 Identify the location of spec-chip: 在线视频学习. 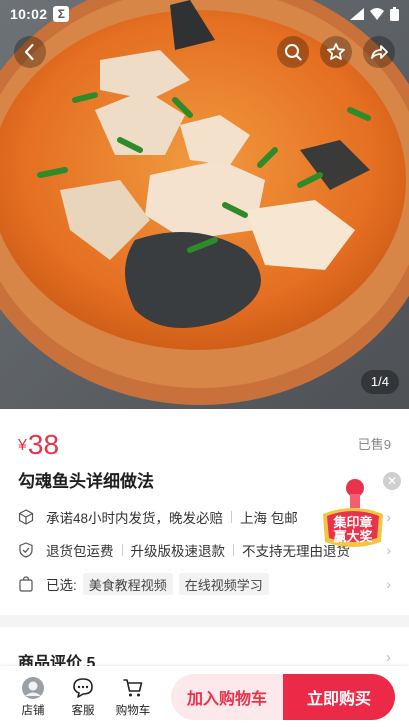
(223, 584).